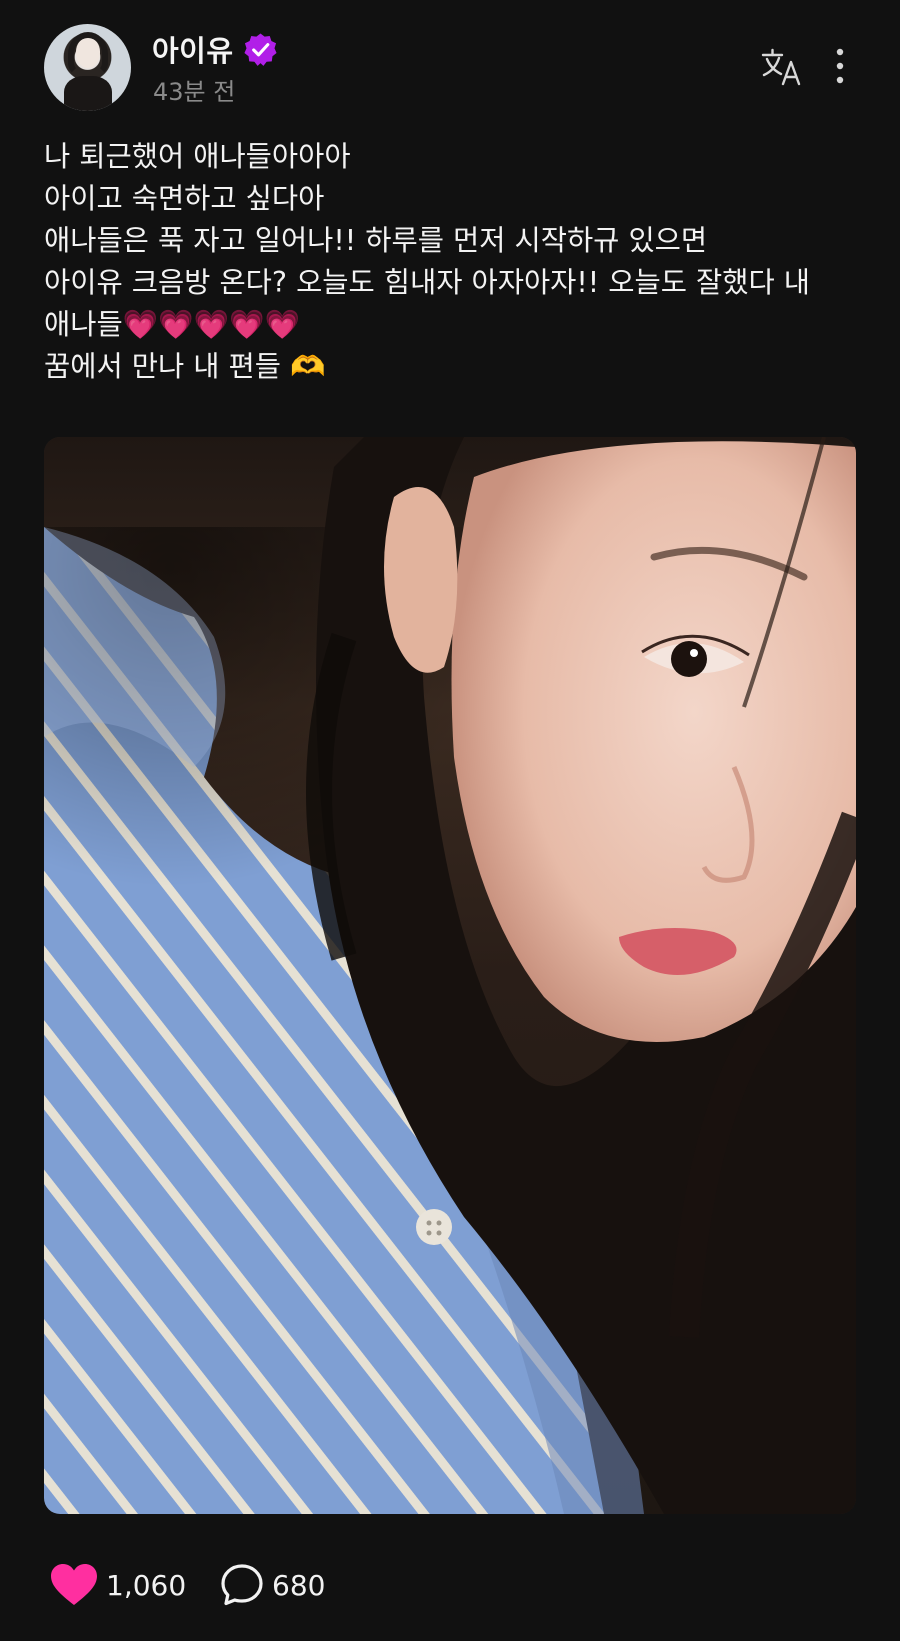 This screenshot has width=900, height=1641. What do you see at coordinates (242, 1585) in the screenshot?
I see `comment-icon` at bounding box center [242, 1585].